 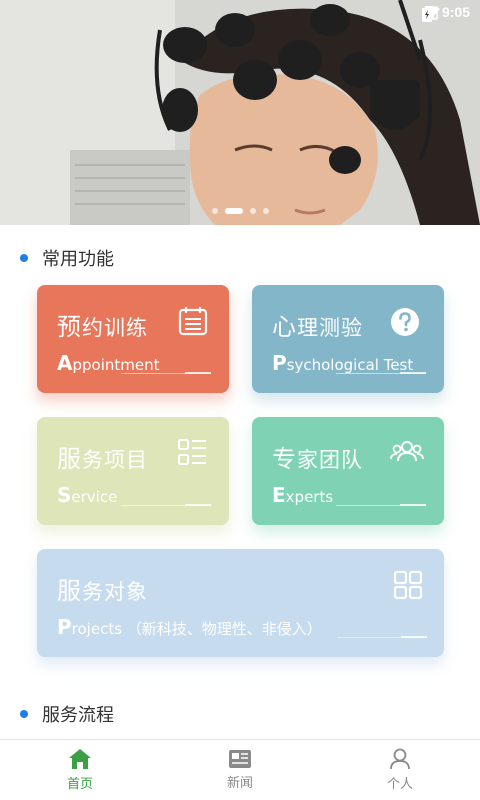 I want to click on nav-label: 个人, so click(x=399, y=784).